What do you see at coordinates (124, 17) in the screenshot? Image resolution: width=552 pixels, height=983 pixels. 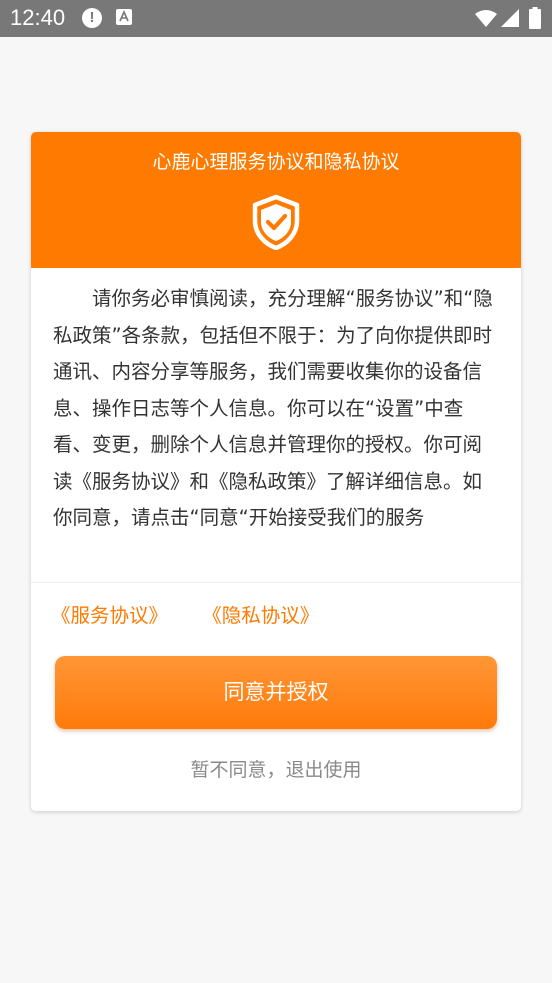 I see `keyboard-a-icon` at bounding box center [124, 17].